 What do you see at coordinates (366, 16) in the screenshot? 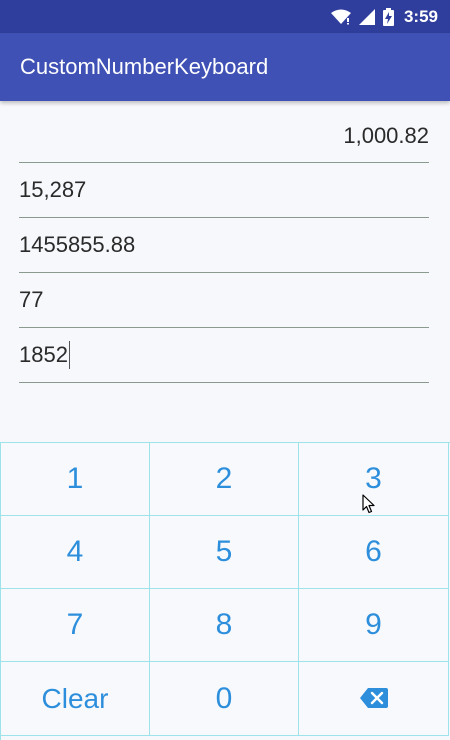
I see `signal-icon` at bounding box center [366, 16].